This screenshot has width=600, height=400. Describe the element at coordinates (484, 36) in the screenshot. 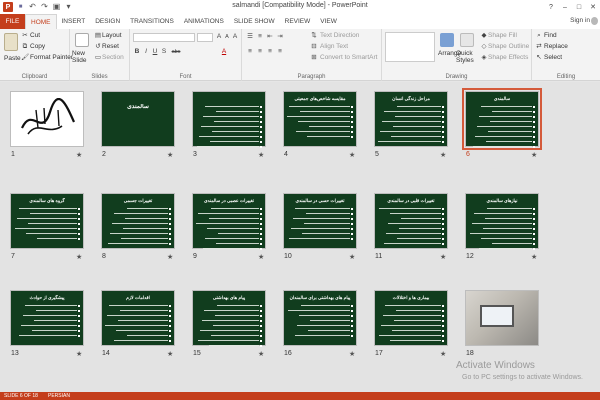

I see `shape-fill-icon: ◆` at that location.